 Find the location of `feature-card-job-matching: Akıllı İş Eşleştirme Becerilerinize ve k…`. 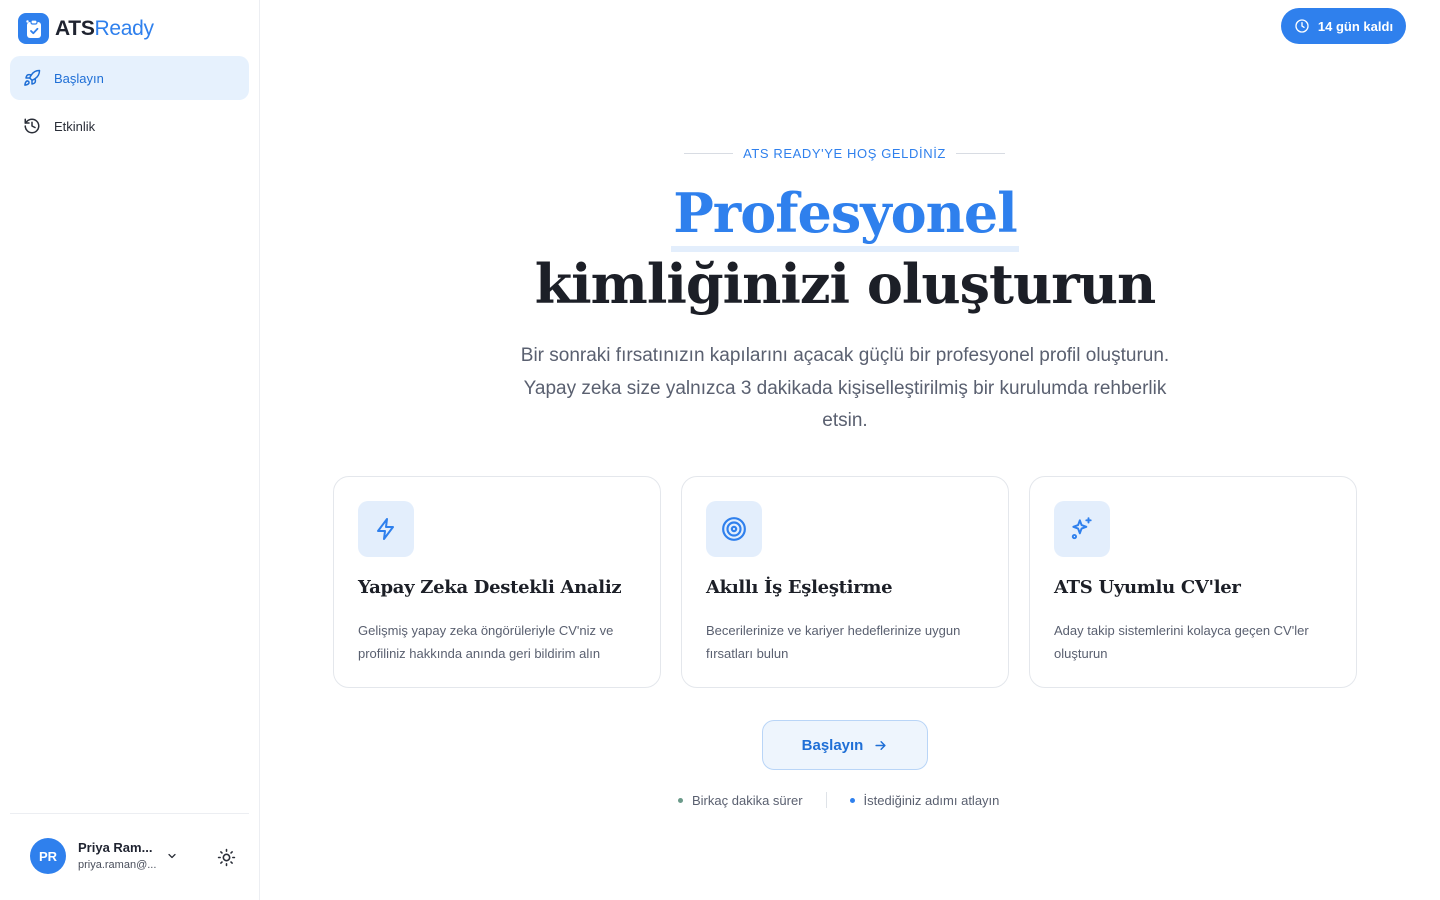

feature-card-job-matching: Akıllı İş Eşleştirme Becerilerinize ve k… is located at coordinates (845, 582).